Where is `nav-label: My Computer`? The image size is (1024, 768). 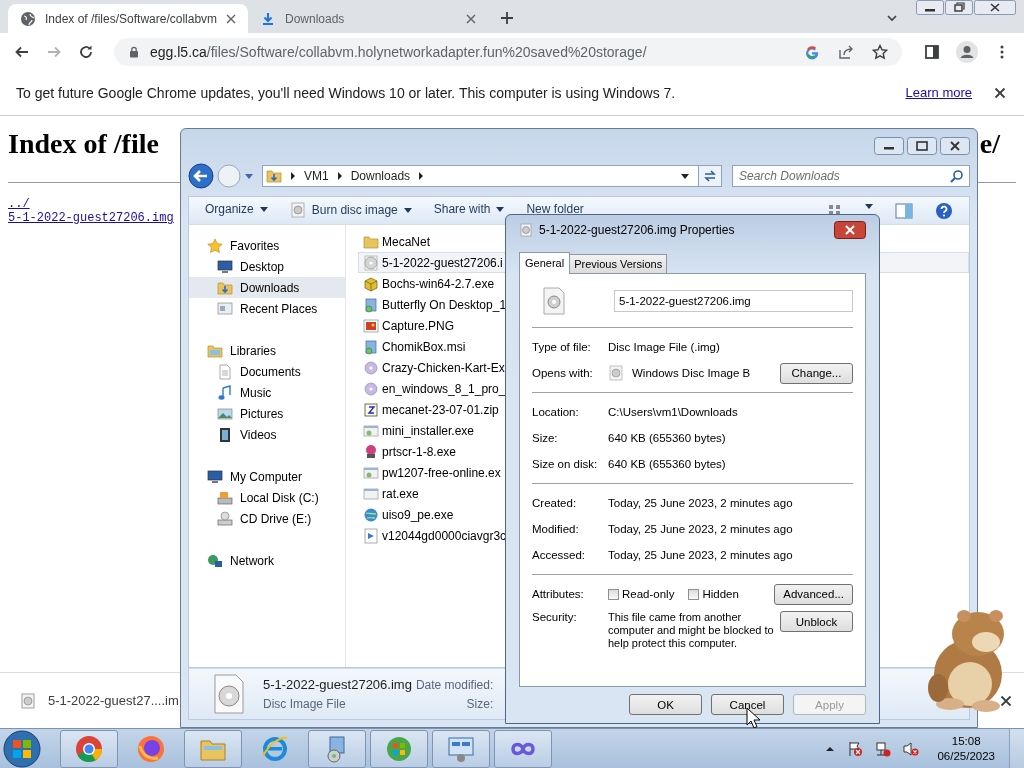 nav-label: My Computer is located at coordinates (266, 476).